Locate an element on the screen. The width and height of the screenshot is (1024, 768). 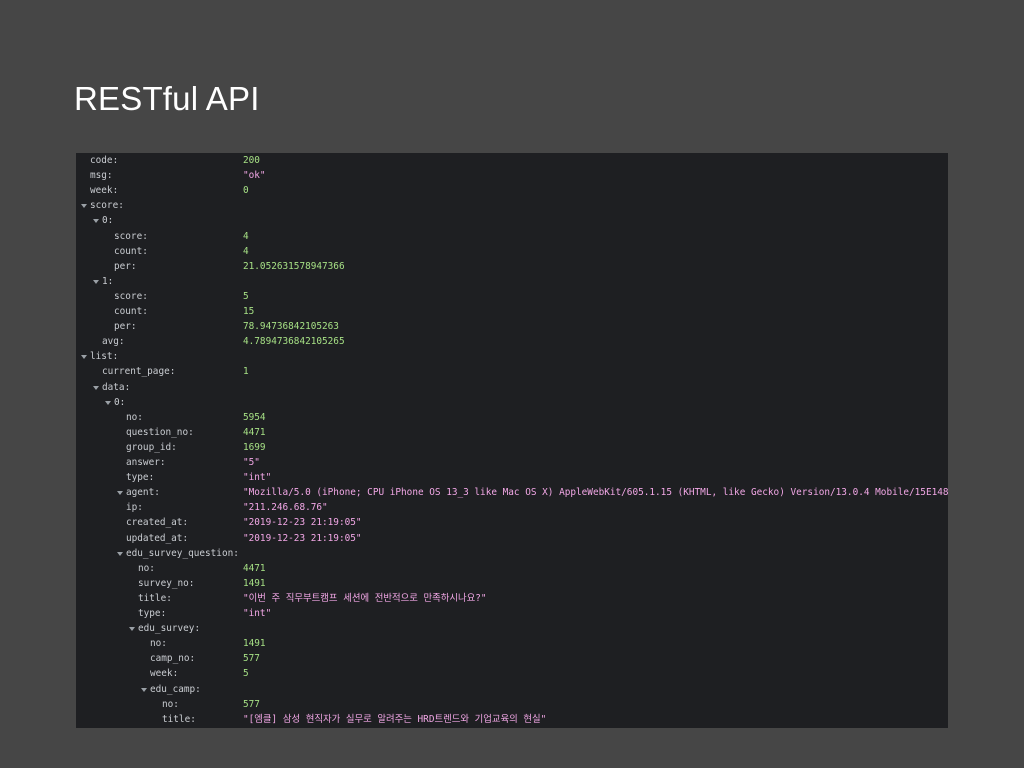
json-row: msg: "ok" is located at coordinates (512, 175).